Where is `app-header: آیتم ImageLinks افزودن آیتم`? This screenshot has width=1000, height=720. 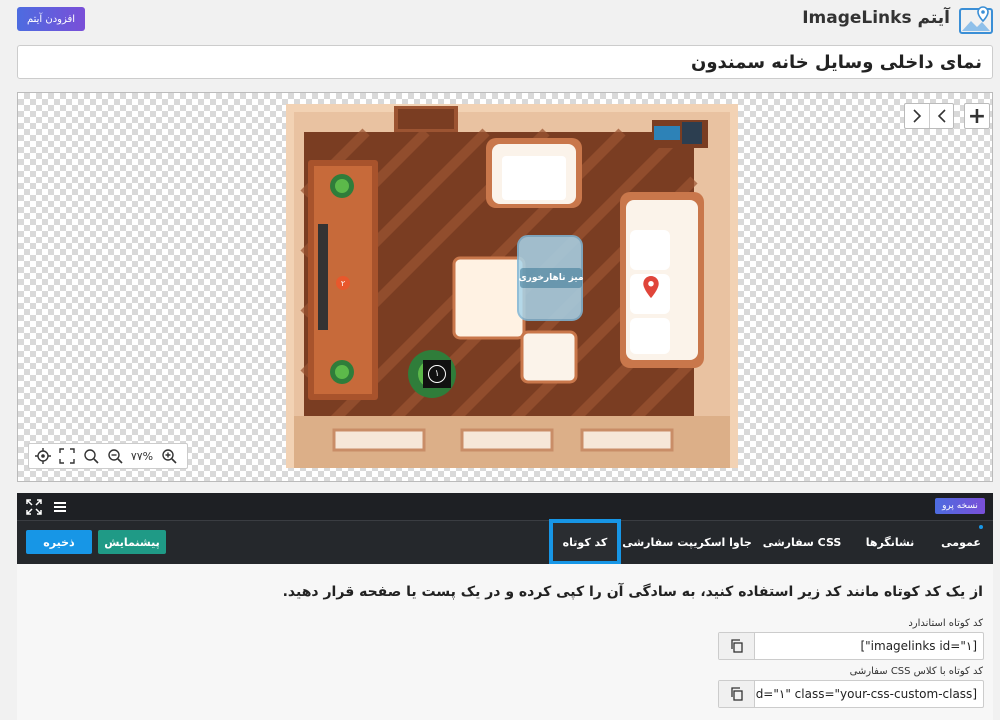 app-header: آیتم ImageLinks افزودن آیتم is located at coordinates (500, 20).